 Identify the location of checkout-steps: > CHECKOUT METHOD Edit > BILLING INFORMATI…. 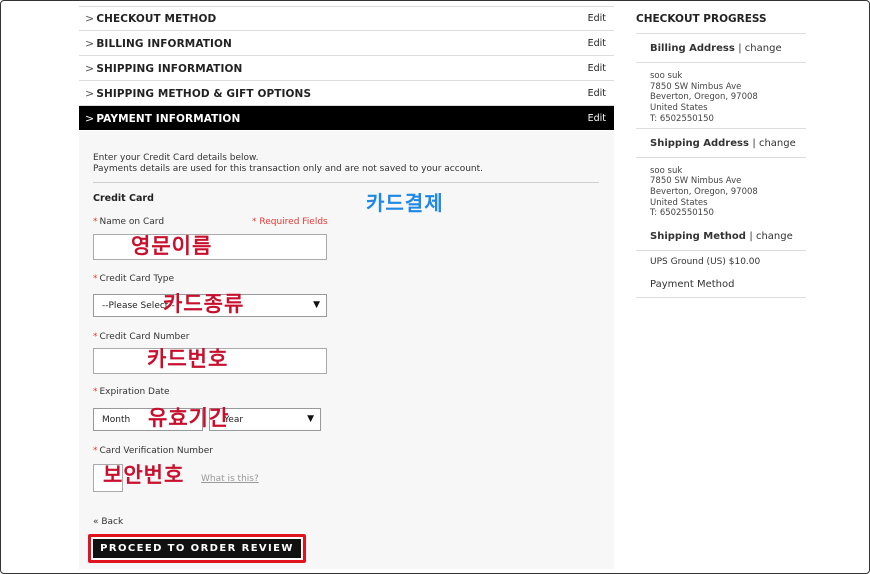
(346, 68).